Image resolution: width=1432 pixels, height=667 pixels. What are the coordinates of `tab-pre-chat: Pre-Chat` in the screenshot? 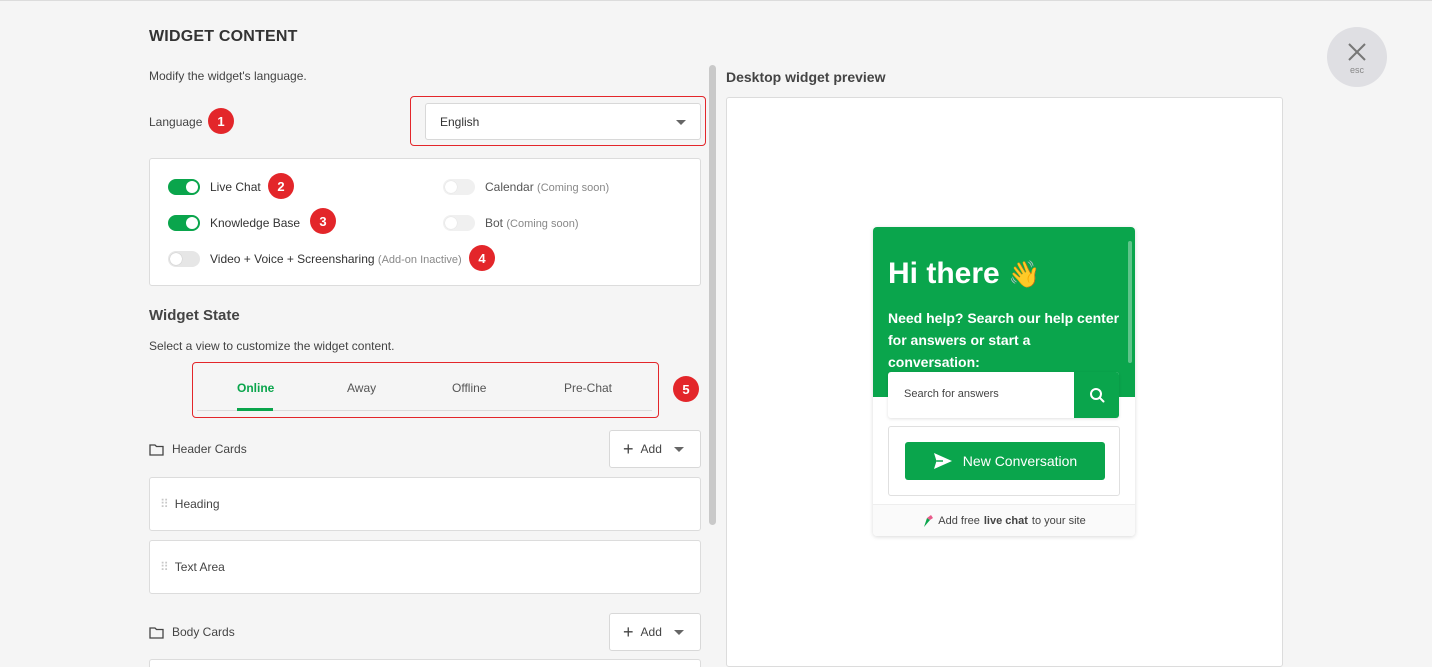 It's located at (588, 388).